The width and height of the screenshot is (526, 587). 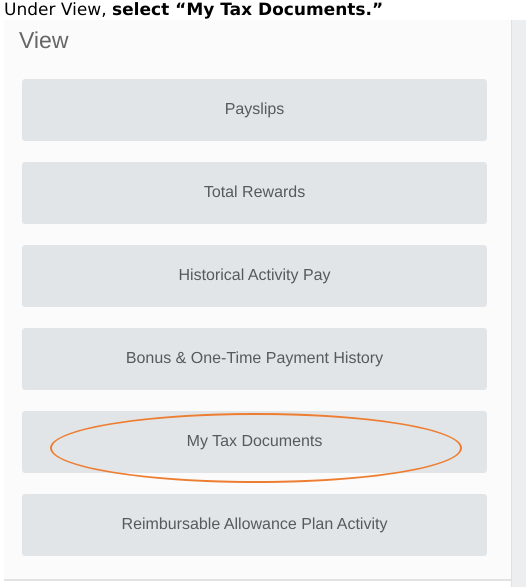 I want to click on menu-button: Historical Activity Pay, so click(x=254, y=276).